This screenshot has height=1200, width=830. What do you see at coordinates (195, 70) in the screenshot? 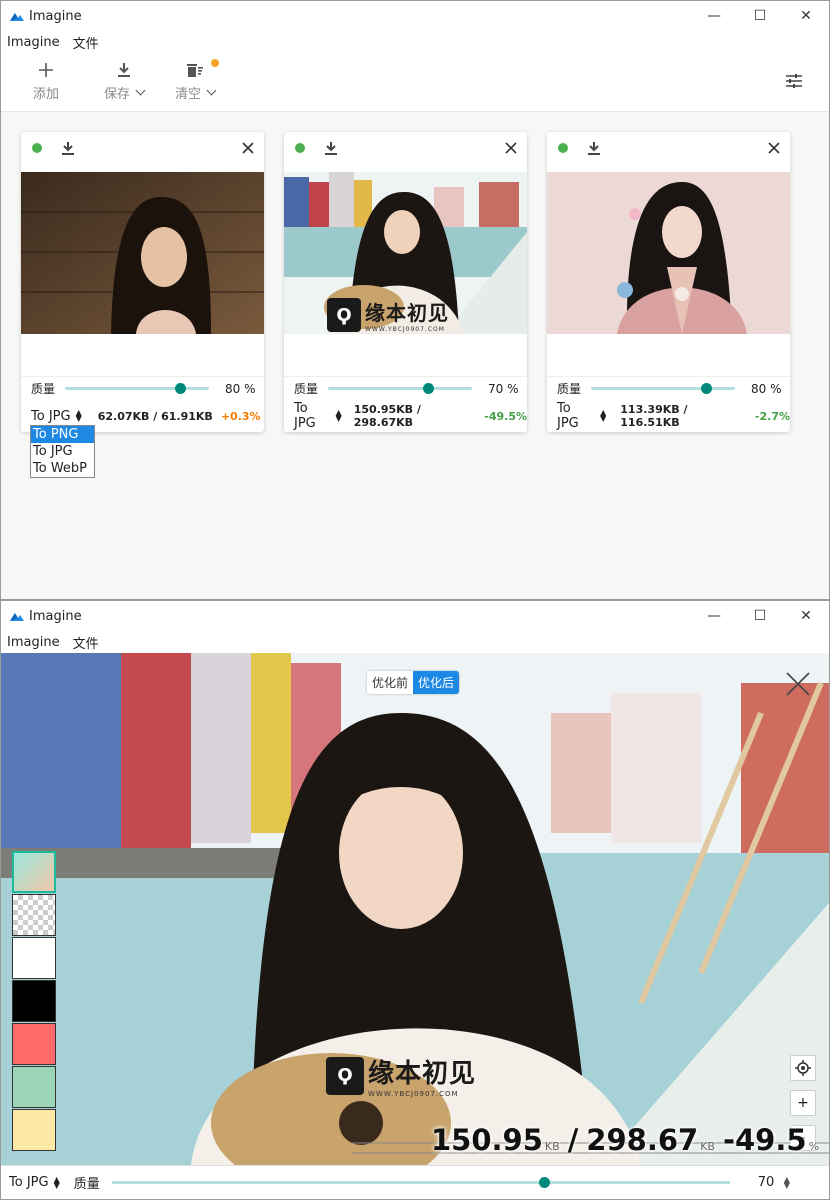
I see `trash-icon` at bounding box center [195, 70].